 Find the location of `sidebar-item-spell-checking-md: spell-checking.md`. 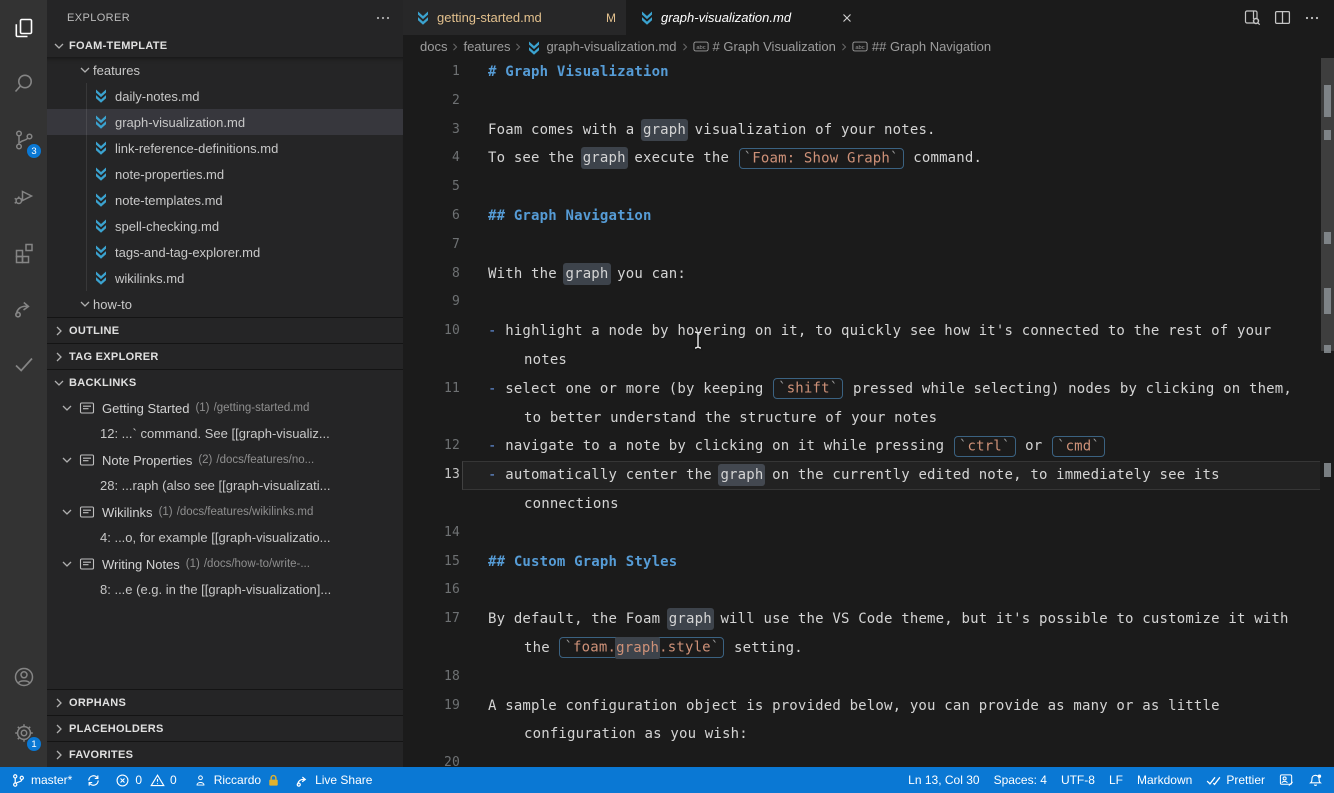

sidebar-item-spell-checking-md: spell-checking.md is located at coordinates (225, 226).